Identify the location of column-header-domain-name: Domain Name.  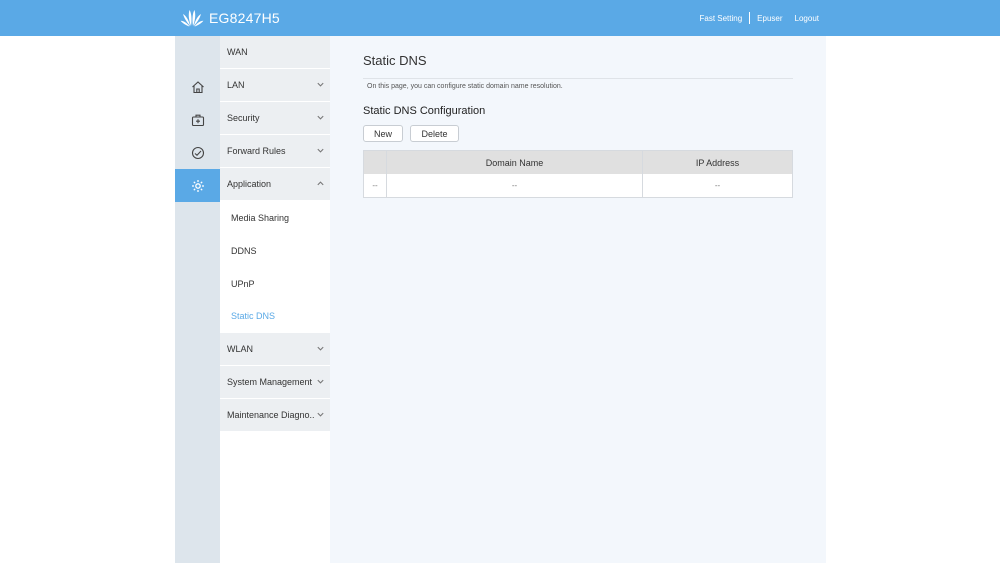
(515, 162).